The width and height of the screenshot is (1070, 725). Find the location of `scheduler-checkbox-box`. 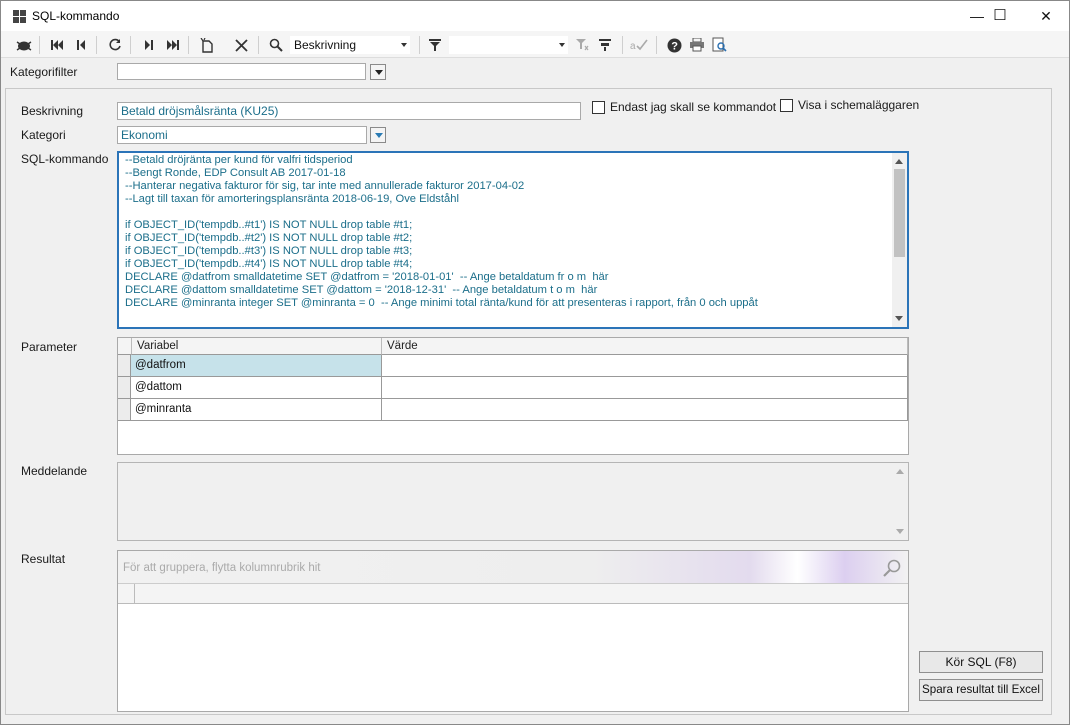

scheduler-checkbox-box is located at coordinates (786, 105).